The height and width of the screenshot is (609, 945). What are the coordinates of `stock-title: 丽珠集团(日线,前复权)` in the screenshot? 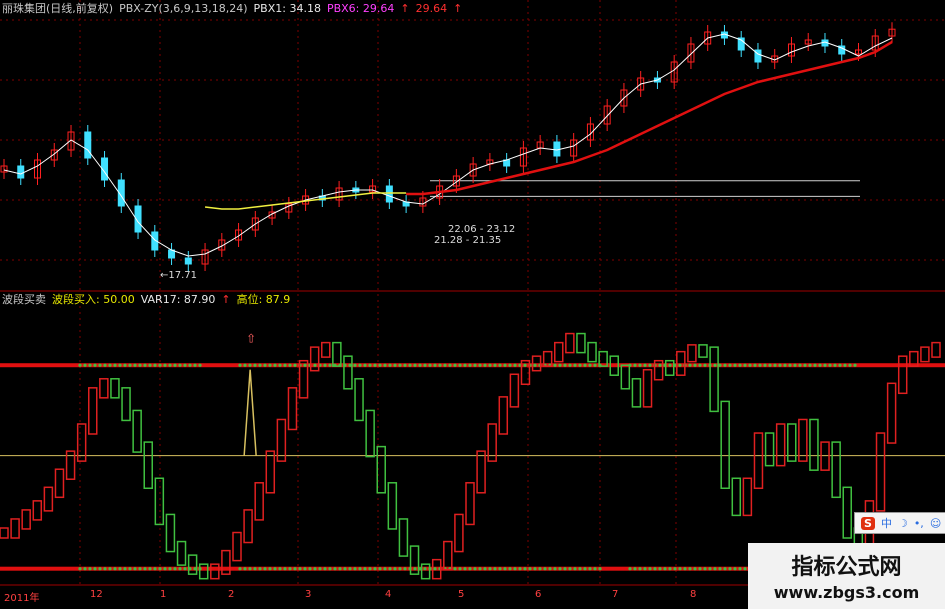 It's located at (58, 8).